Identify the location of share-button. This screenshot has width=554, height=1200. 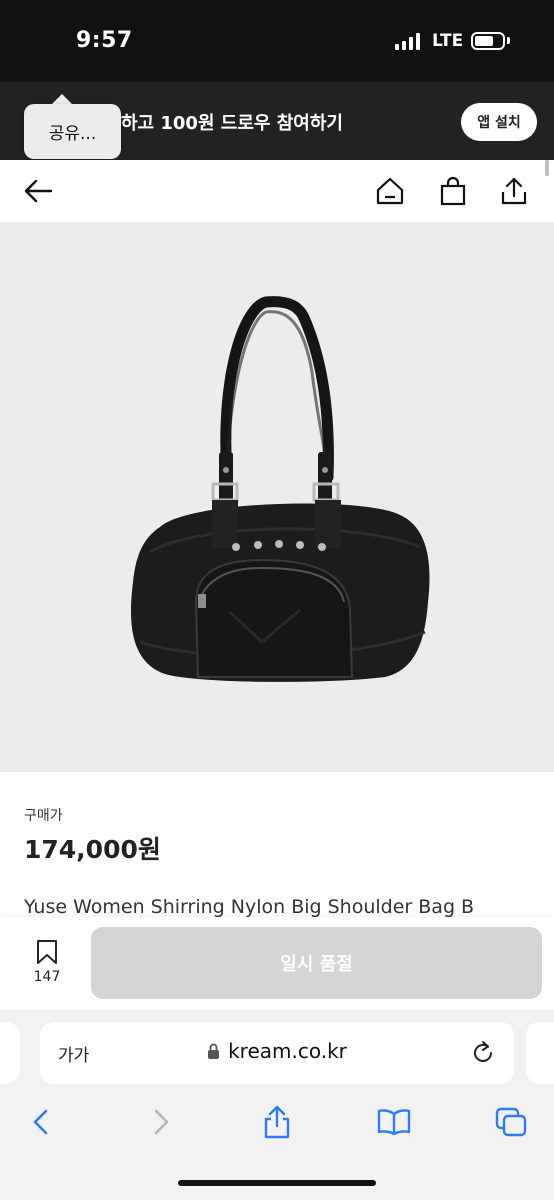
(514, 191).